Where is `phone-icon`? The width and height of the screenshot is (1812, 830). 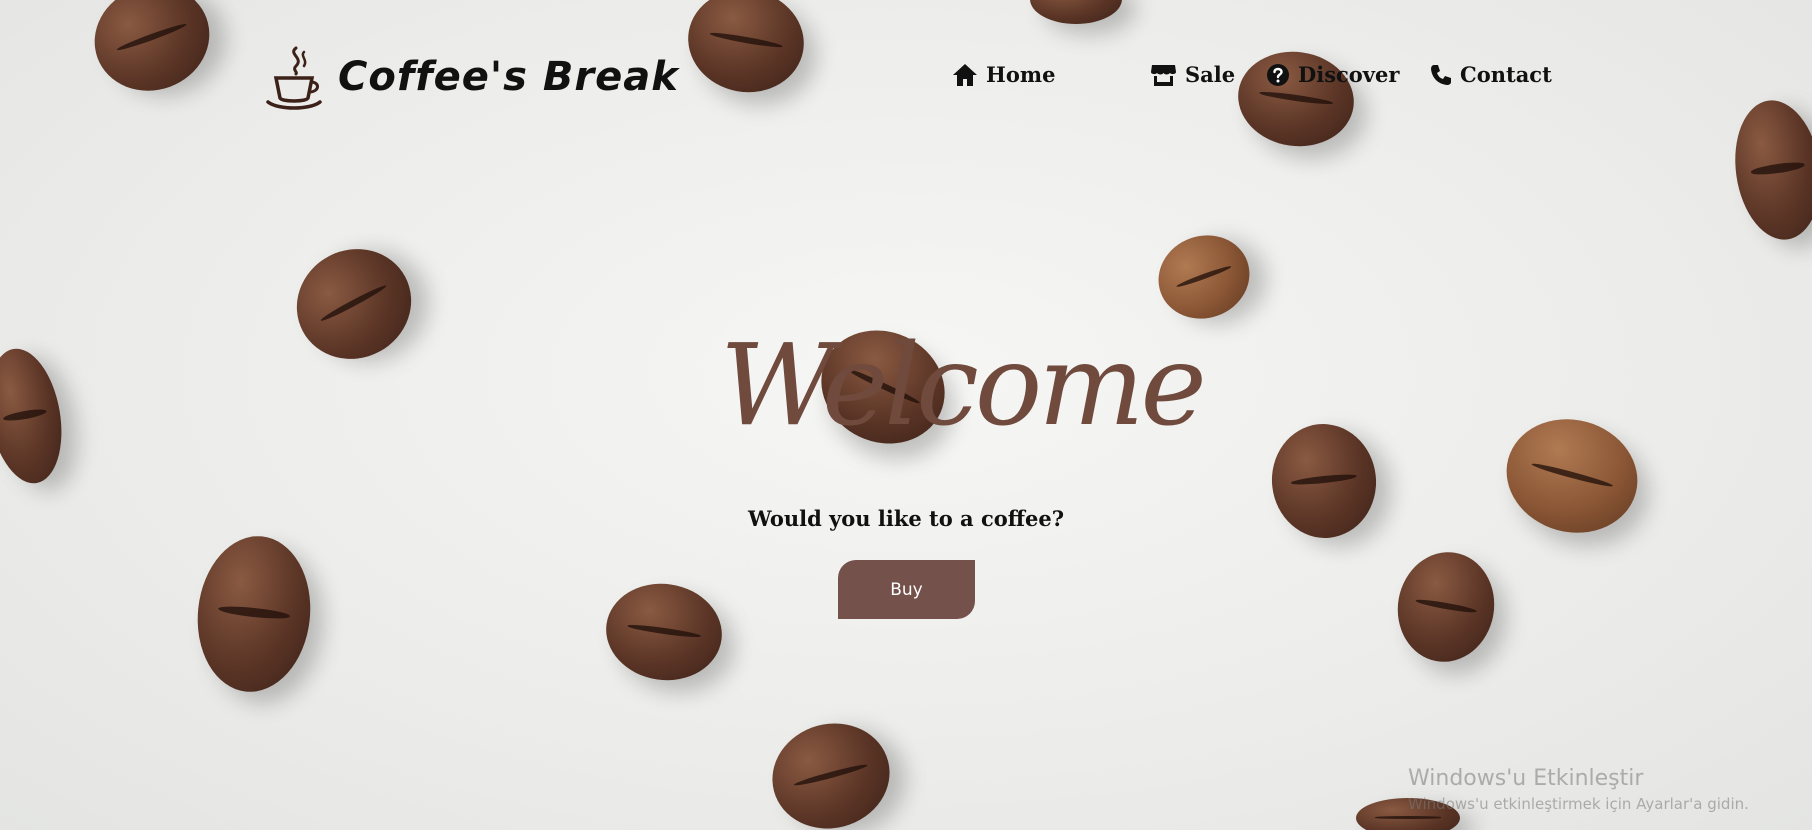 phone-icon is located at coordinates (1441, 75).